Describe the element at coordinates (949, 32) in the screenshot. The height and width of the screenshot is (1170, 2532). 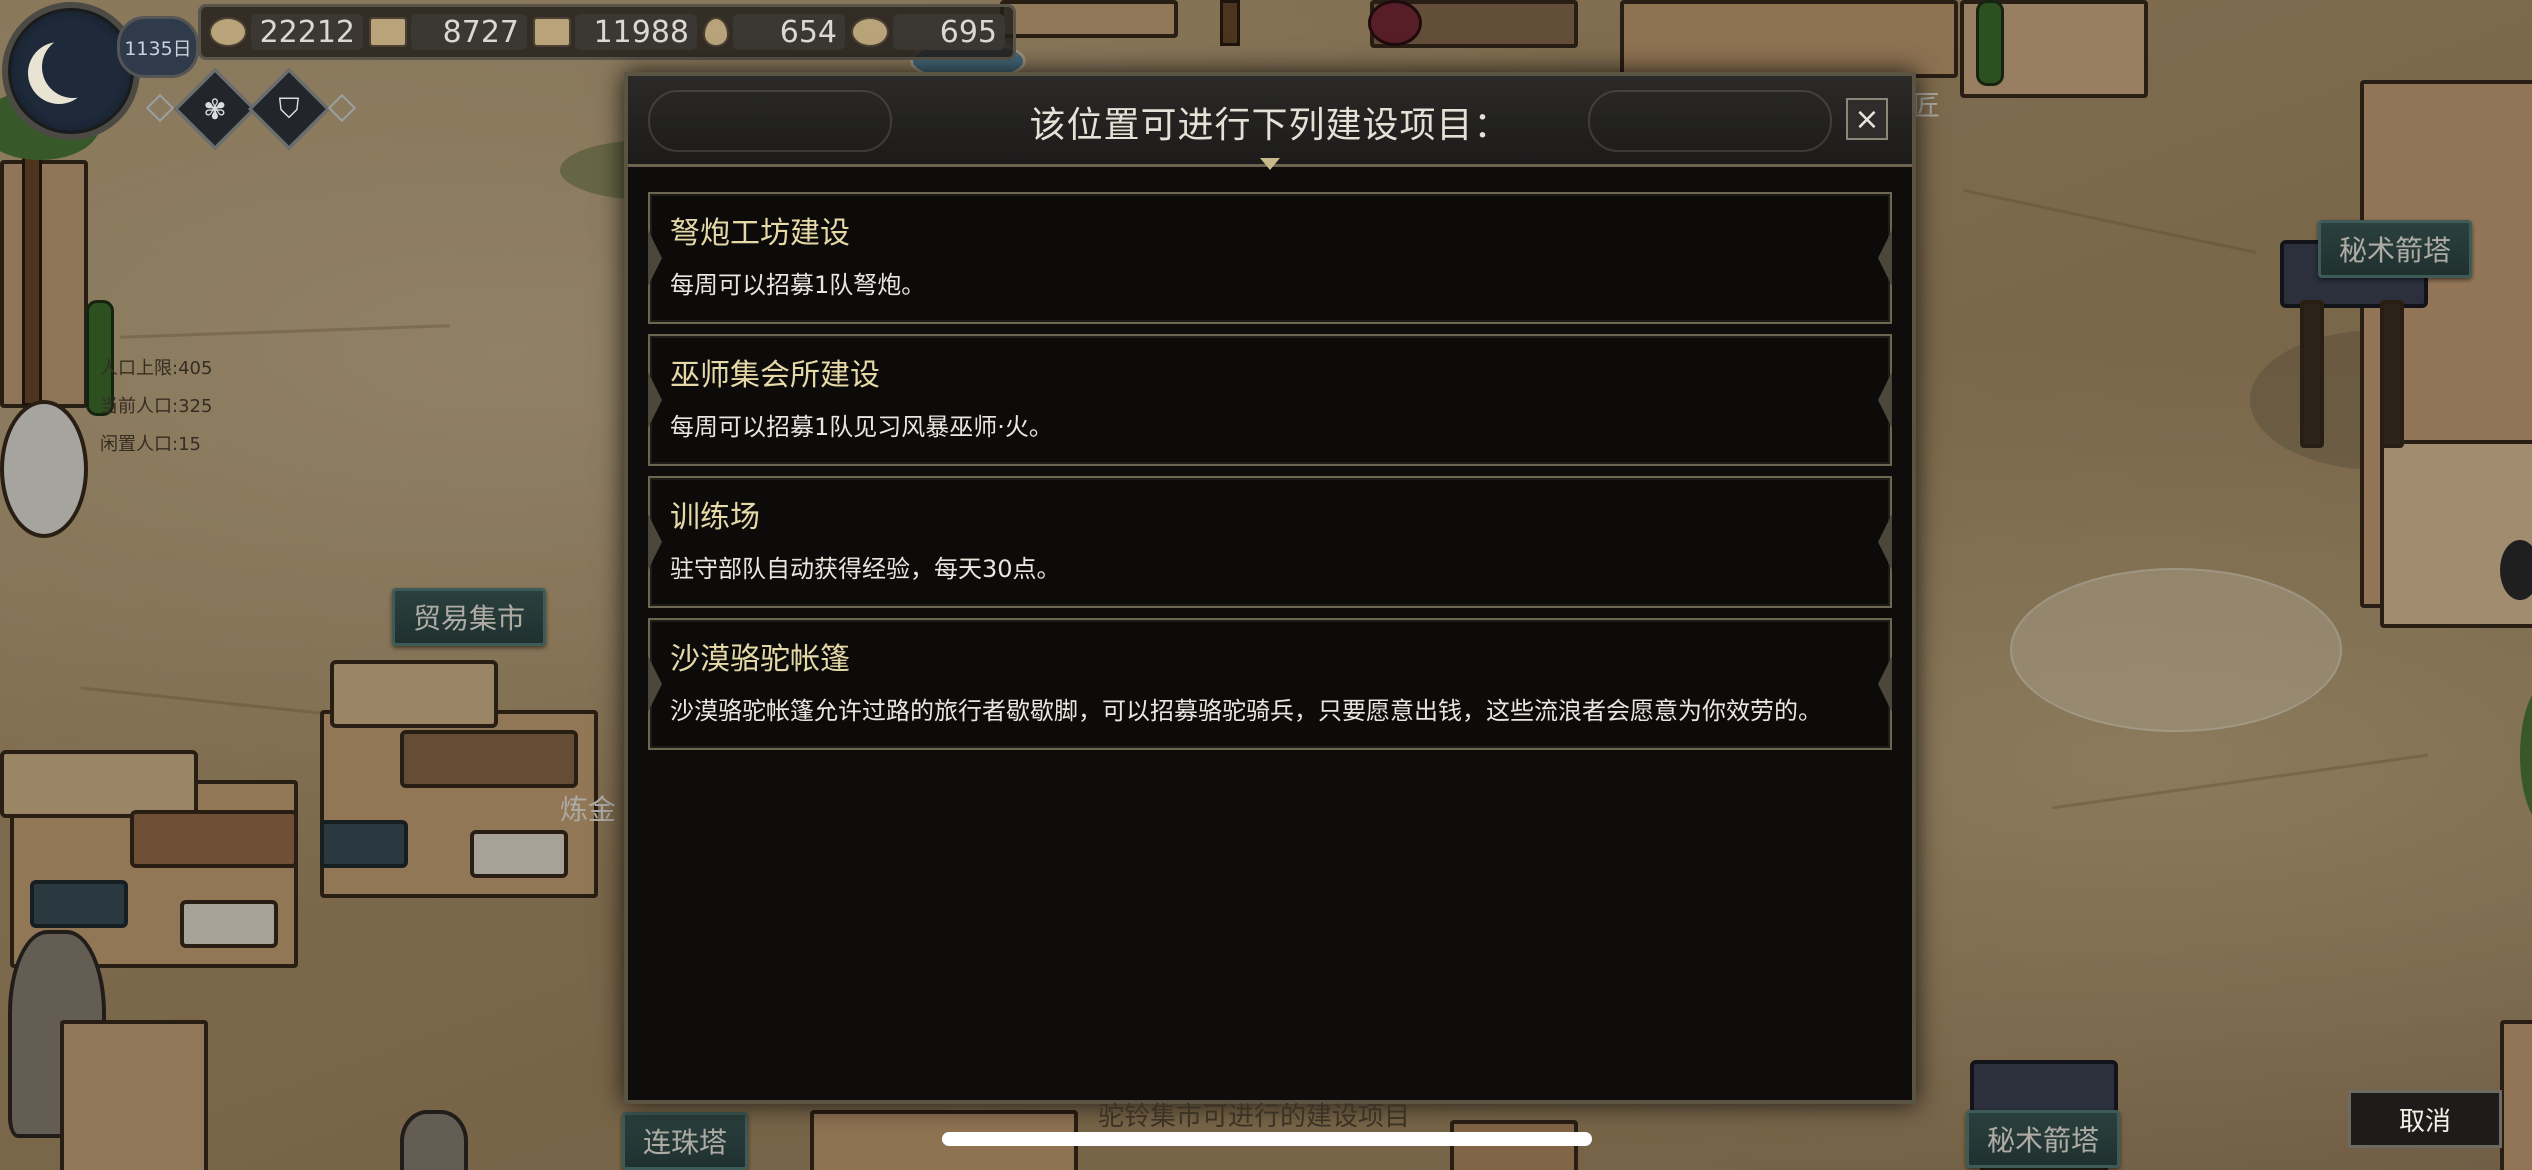
I see `resource-horn-value: 695` at that location.